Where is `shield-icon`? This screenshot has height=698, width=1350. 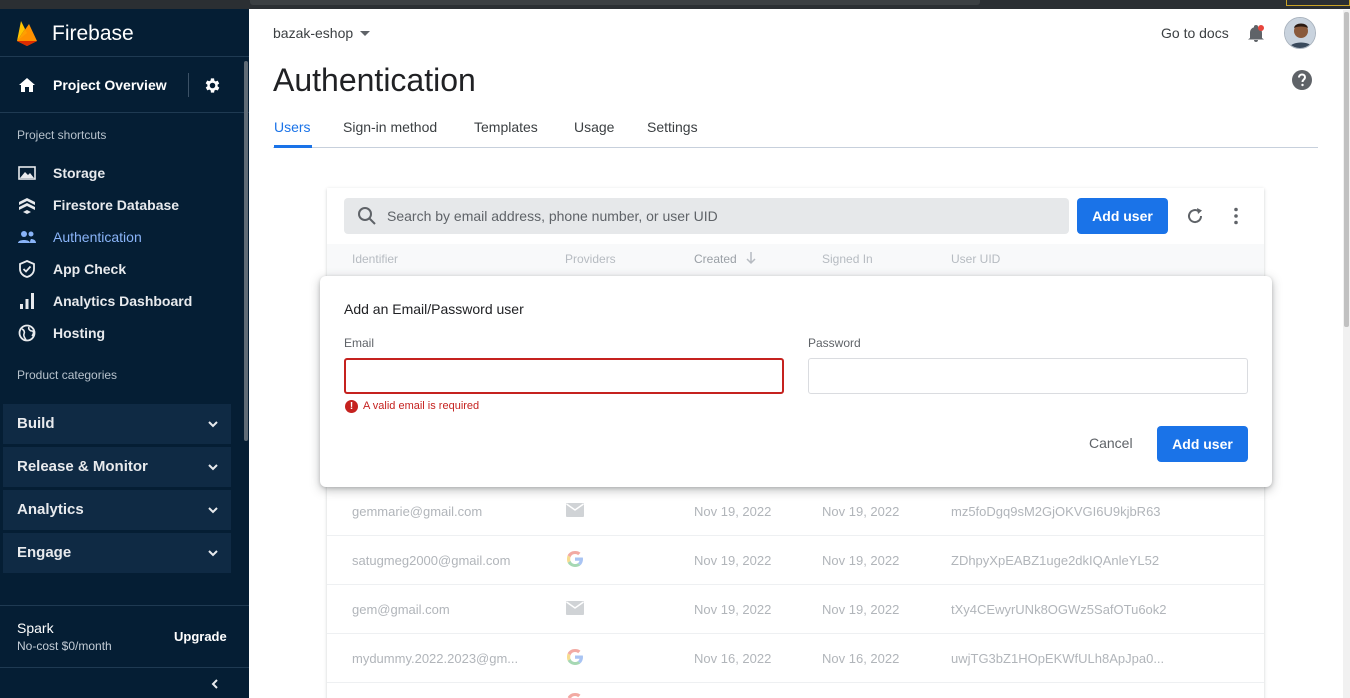 shield-icon is located at coordinates (27, 269).